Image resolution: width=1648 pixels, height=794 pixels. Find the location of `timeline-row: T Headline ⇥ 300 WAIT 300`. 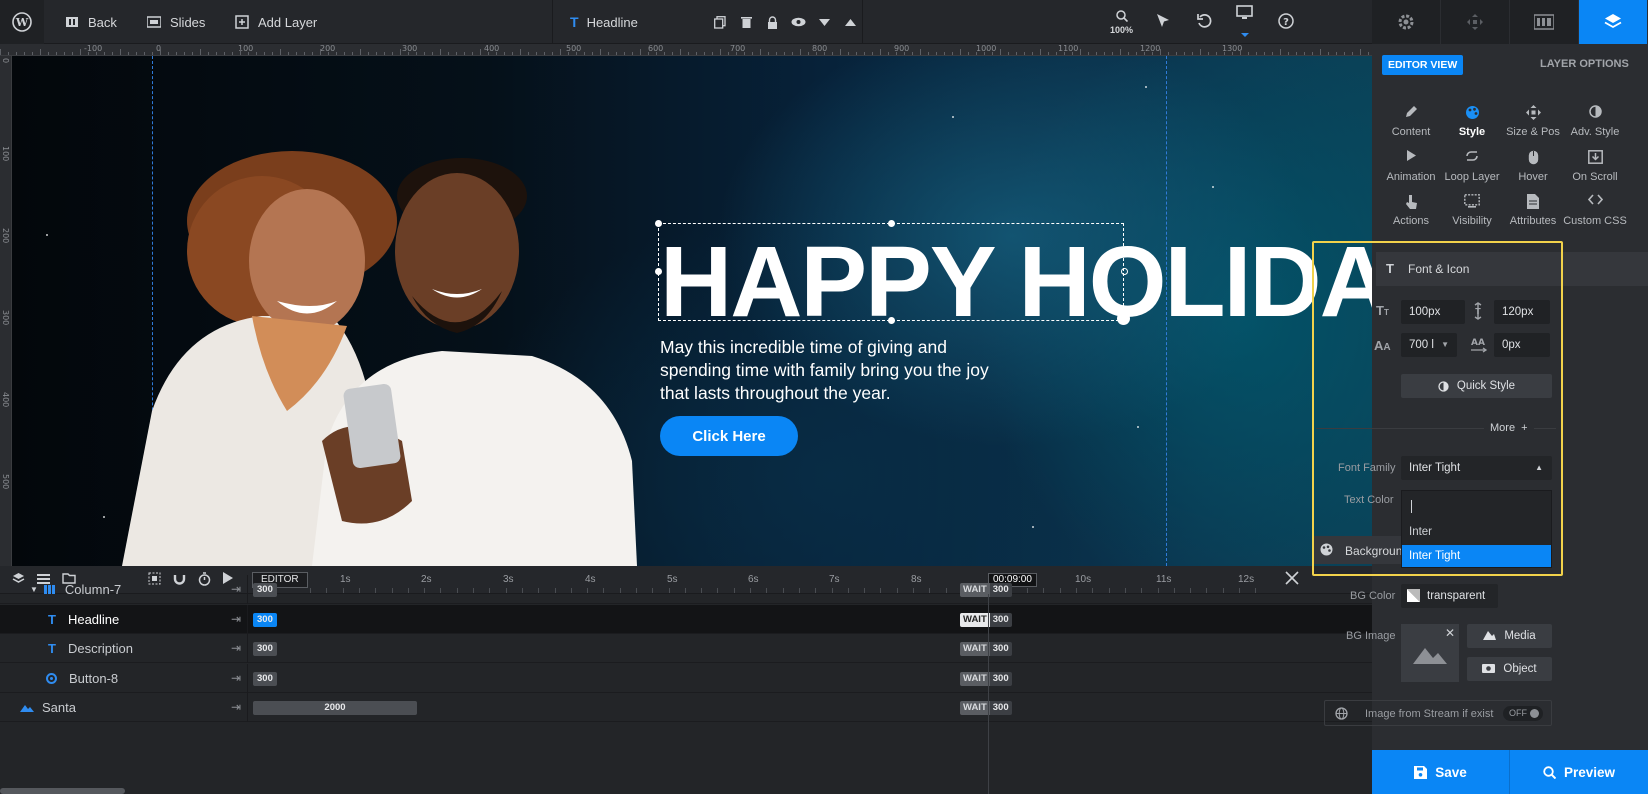

timeline-row: T Headline ⇥ 300 WAIT 300 is located at coordinates (686, 619).